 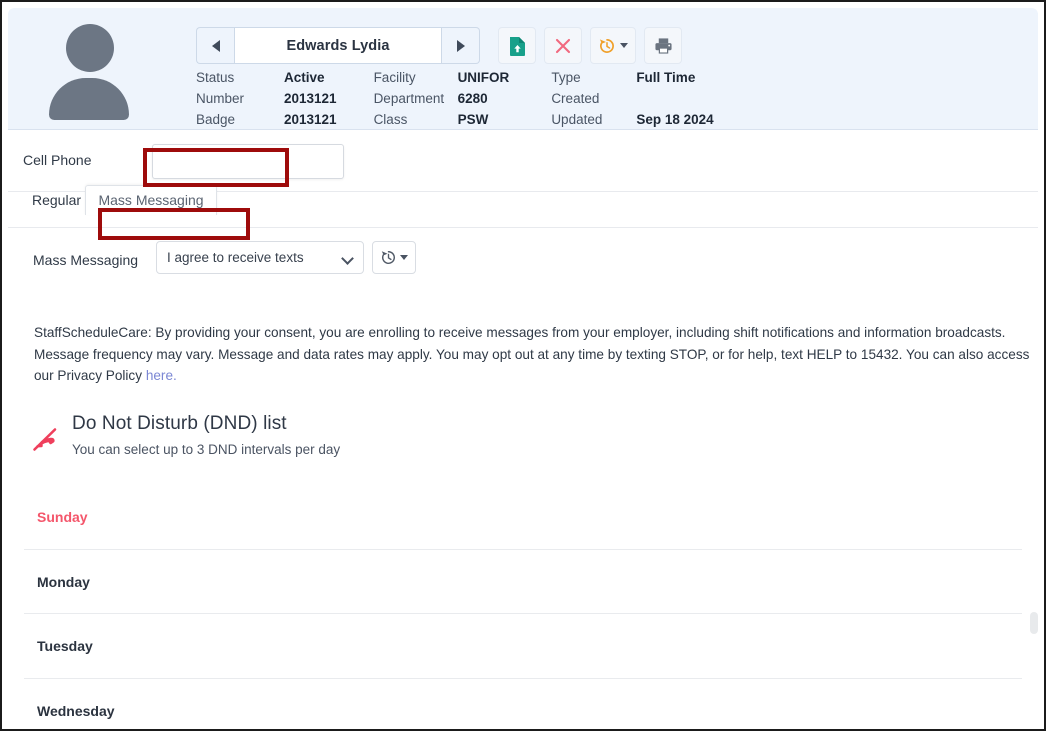 I want to click on delete-button, so click(x=563, y=45).